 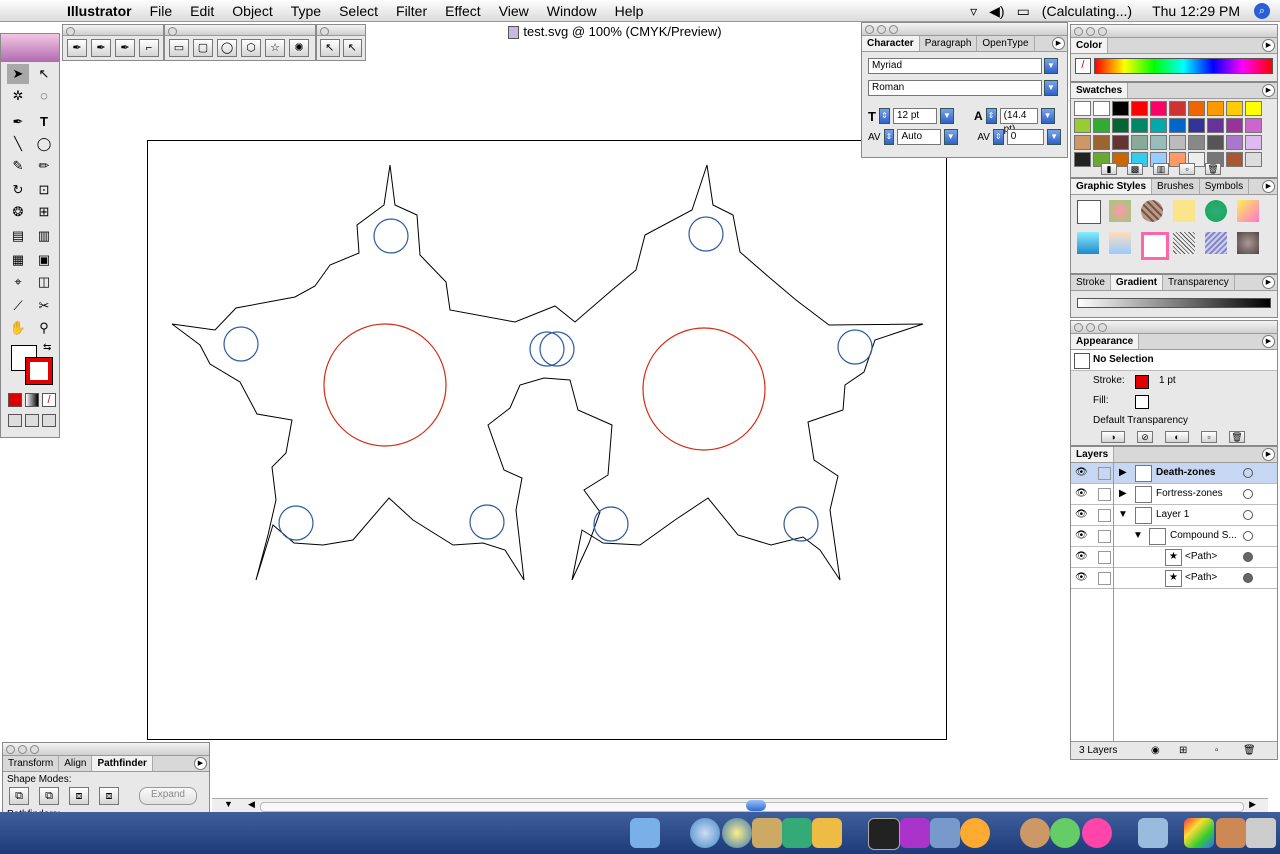 I want to click on kerning-stepper: ⇕, so click(x=889, y=137).